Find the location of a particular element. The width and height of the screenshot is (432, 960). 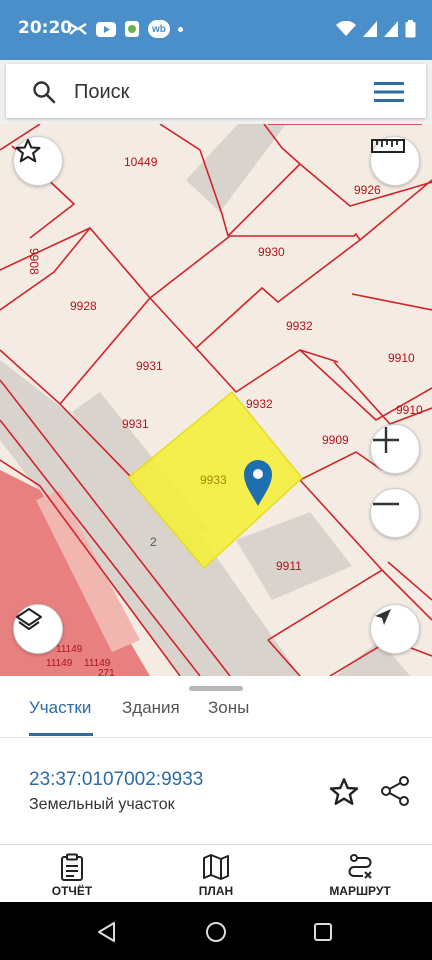

parcel-label: 9928 is located at coordinates (83, 306).